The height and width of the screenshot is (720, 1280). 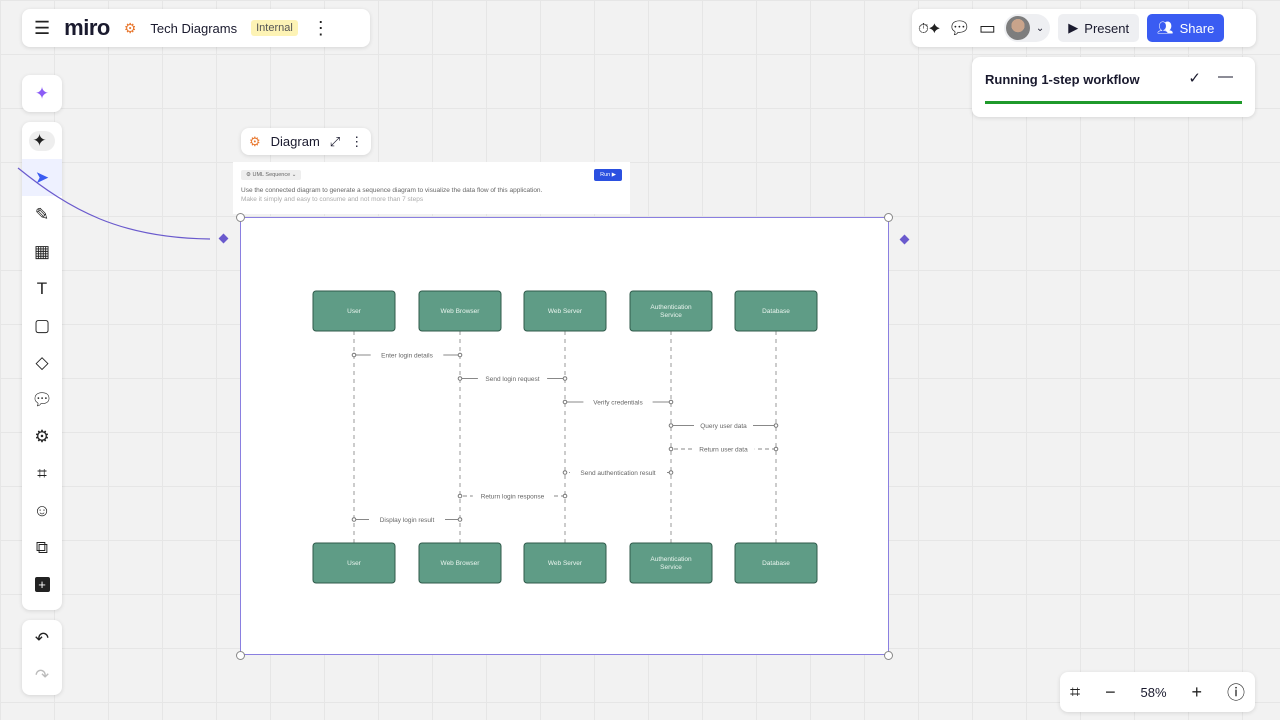 I want to click on message-label: Enter login details, so click(x=407, y=355).